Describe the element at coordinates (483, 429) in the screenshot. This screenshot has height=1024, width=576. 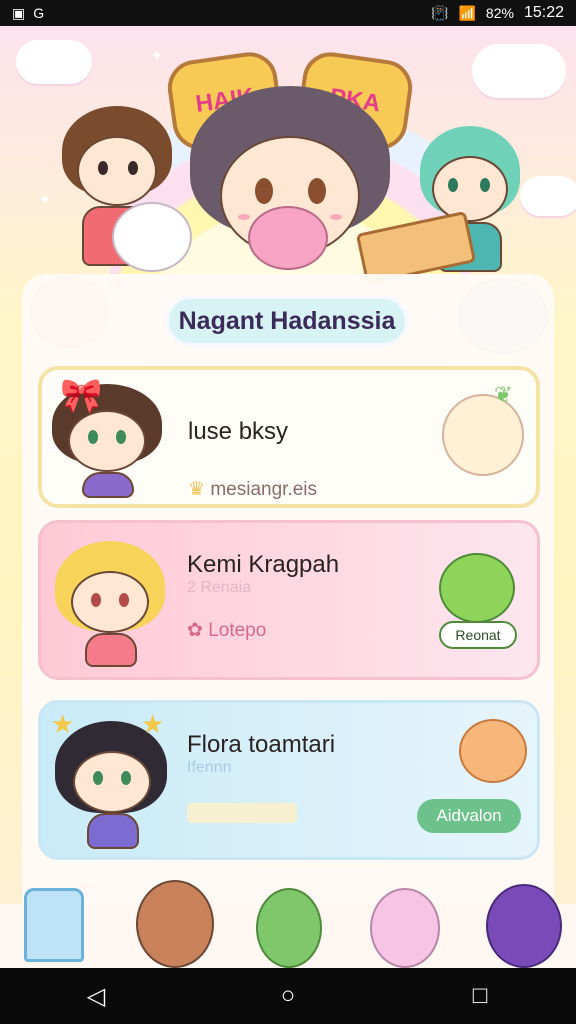
I see `sprout-icon: ❦` at that location.